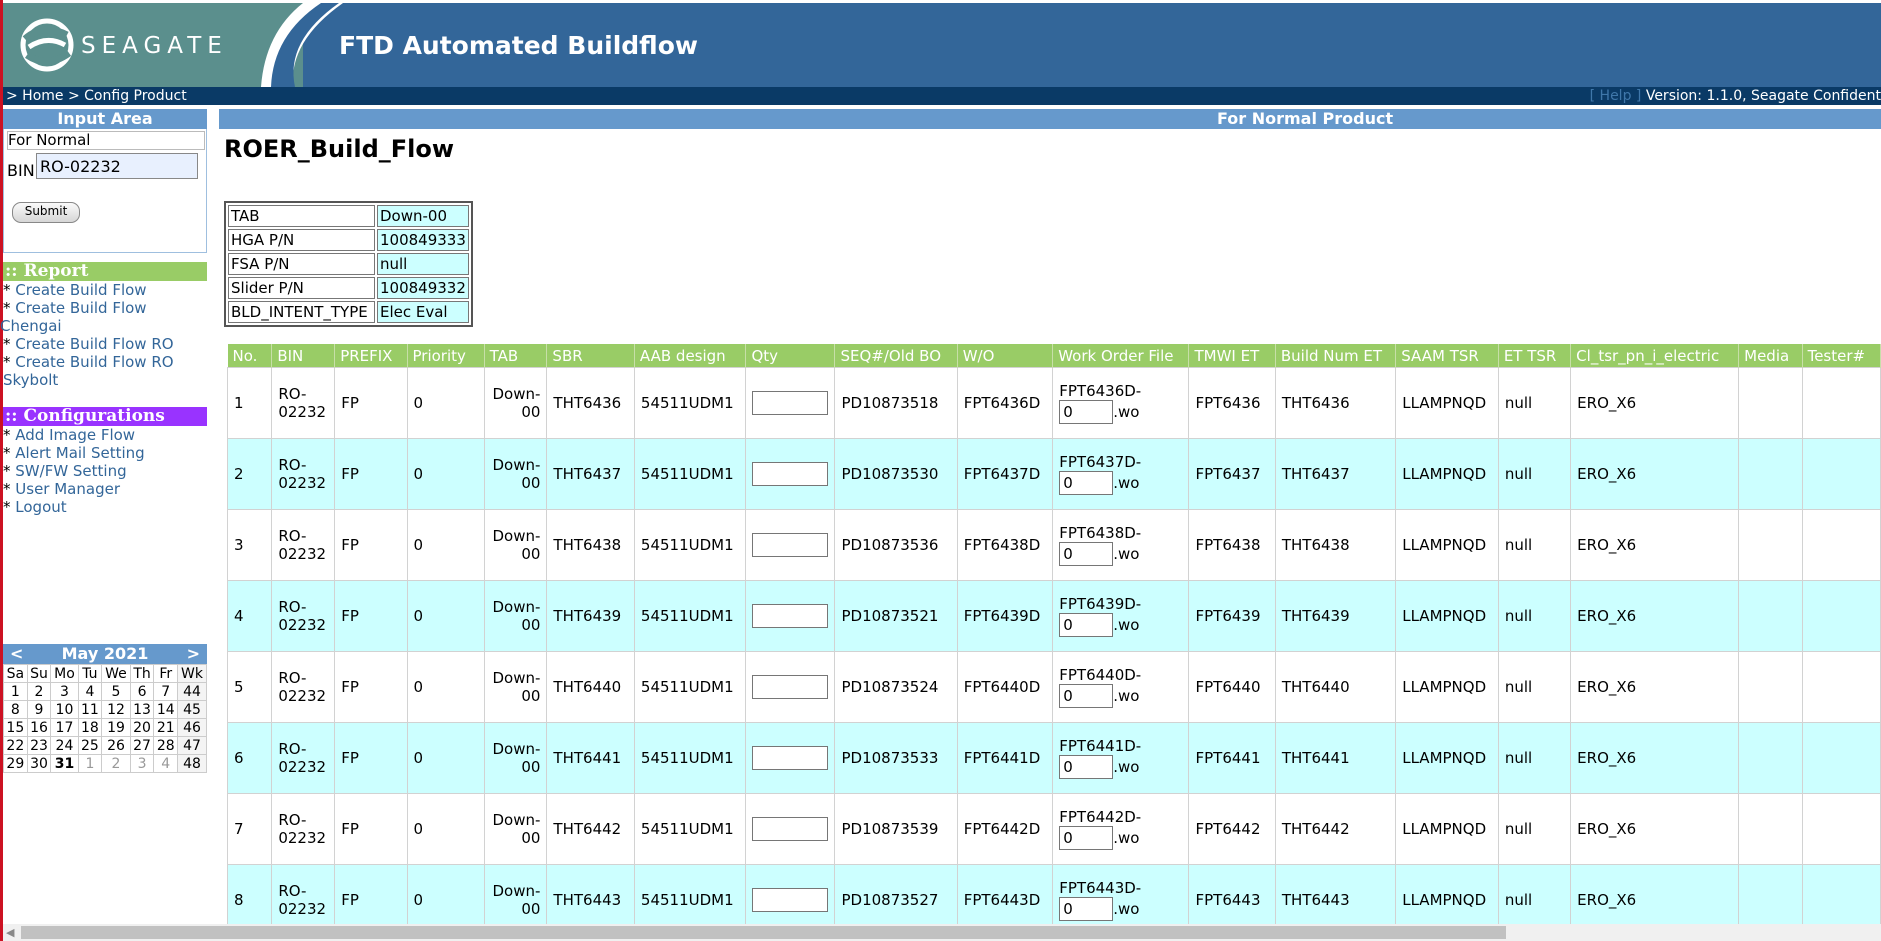 This screenshot has width=1881, height=941. What do you see at coordinates (690, 356) in the screenshot?
I see `column-header: AAB design` at bounding box center [690, 356].